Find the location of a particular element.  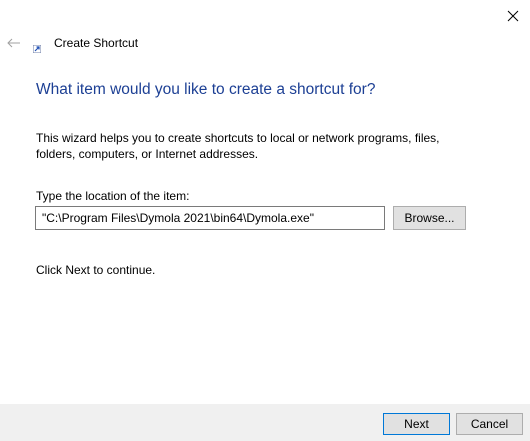

cancel-button: Cancel is located at coordinates (489, 424).